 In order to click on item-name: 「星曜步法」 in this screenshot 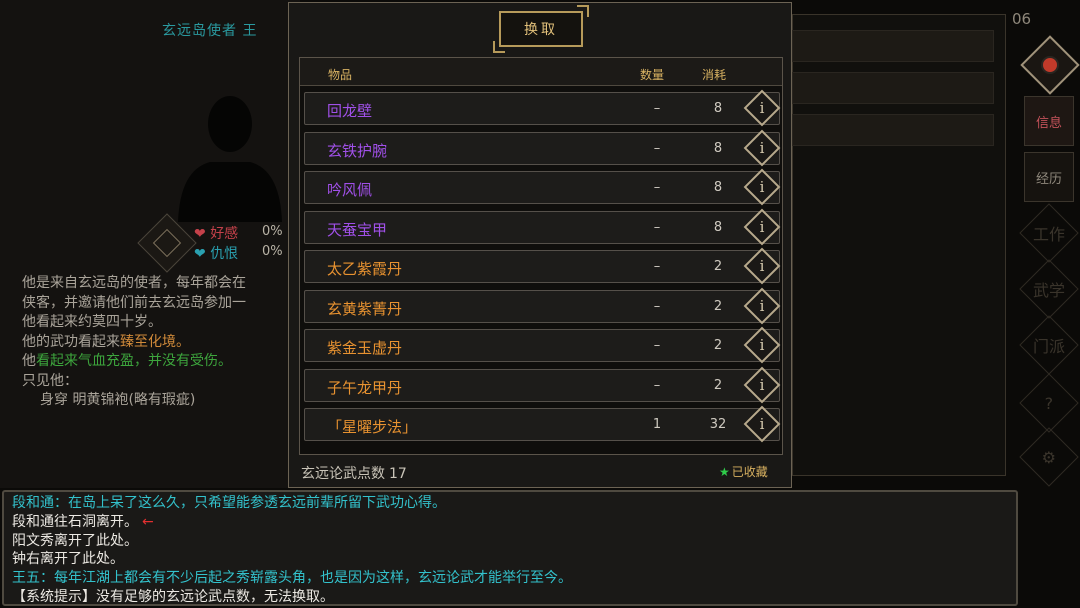, I will do `click(372, 427)`.